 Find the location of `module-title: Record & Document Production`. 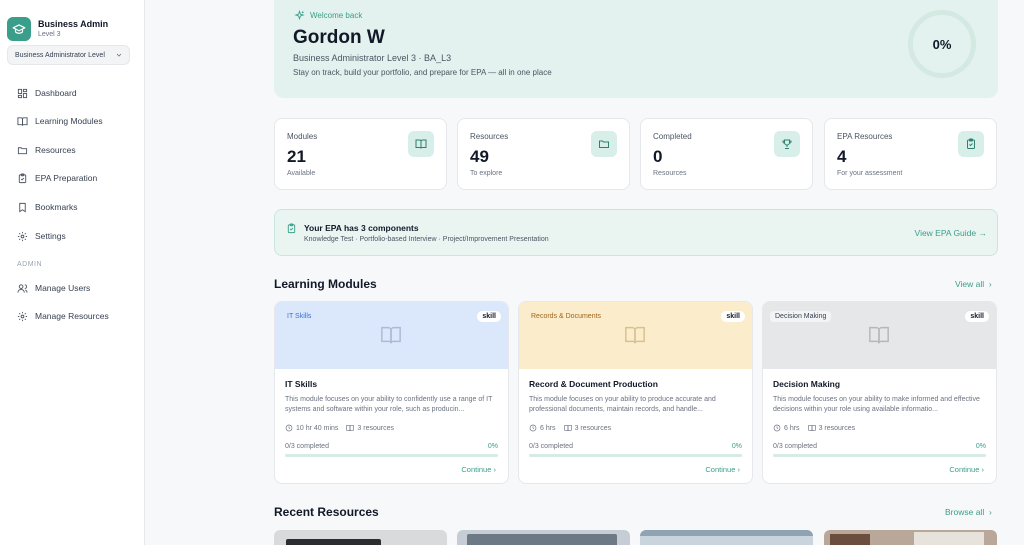

module-title: Record & Document Production is located at coordinates (593, 384).